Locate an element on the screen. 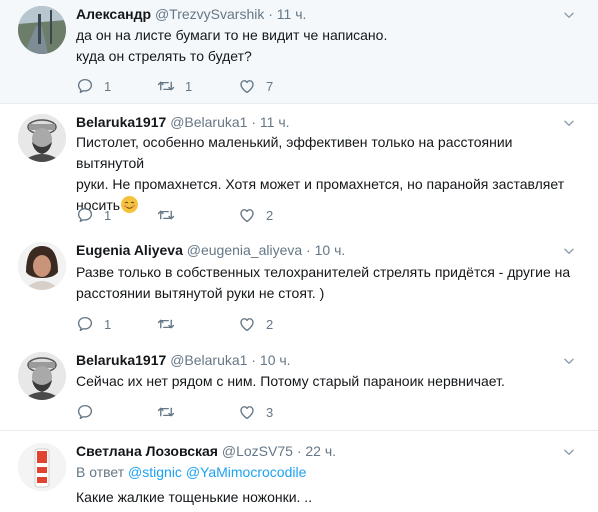 The height and width of the screenshot is (512, 598). author-handle: @TrezvySvarshik is located at coordinates (209, 14).